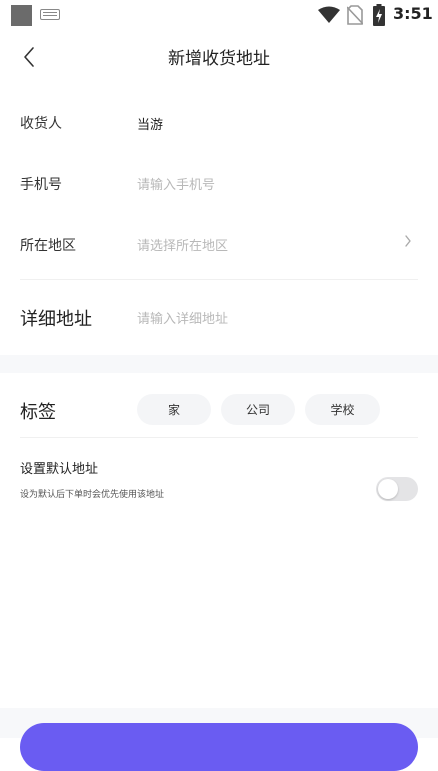 Image resolution: width=438 pixels, height=771 pixels. Describe the element at coordinates (41, 124) in the screenshot. I see `recipient-label: 收货人` at that location.